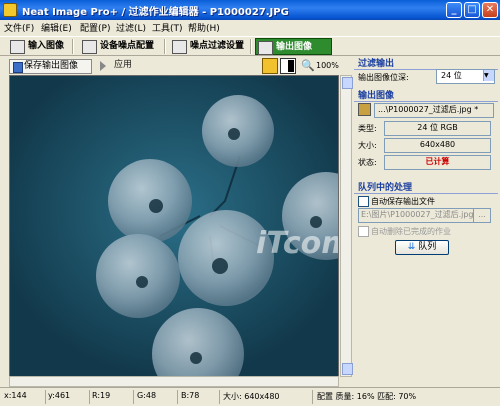  I want to click on save-icon, so click(18, 67).